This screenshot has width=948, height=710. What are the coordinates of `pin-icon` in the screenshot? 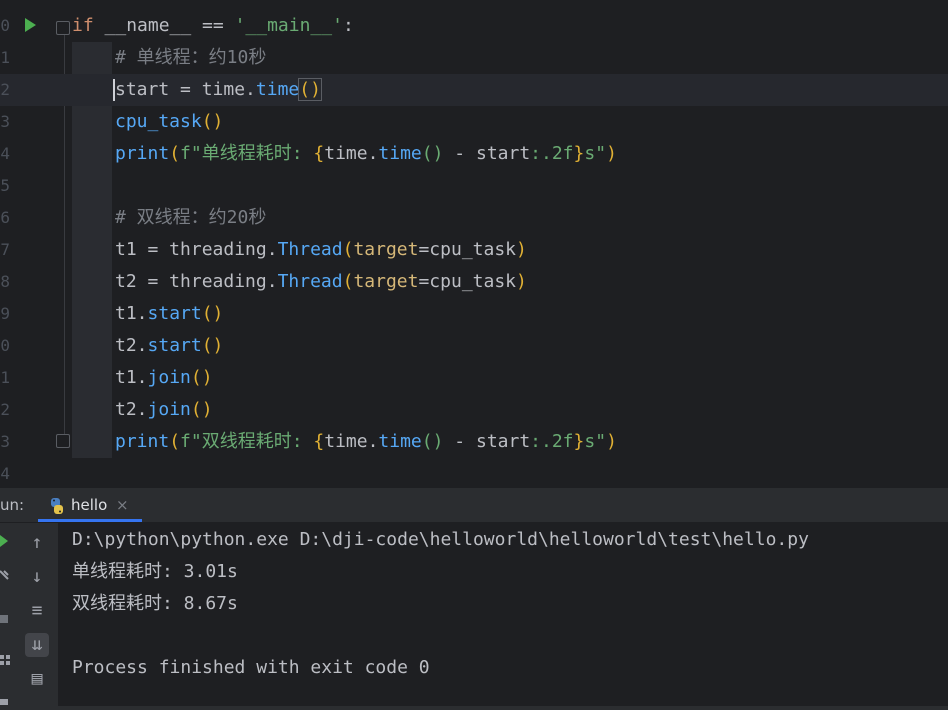 It's located at (4, 702).